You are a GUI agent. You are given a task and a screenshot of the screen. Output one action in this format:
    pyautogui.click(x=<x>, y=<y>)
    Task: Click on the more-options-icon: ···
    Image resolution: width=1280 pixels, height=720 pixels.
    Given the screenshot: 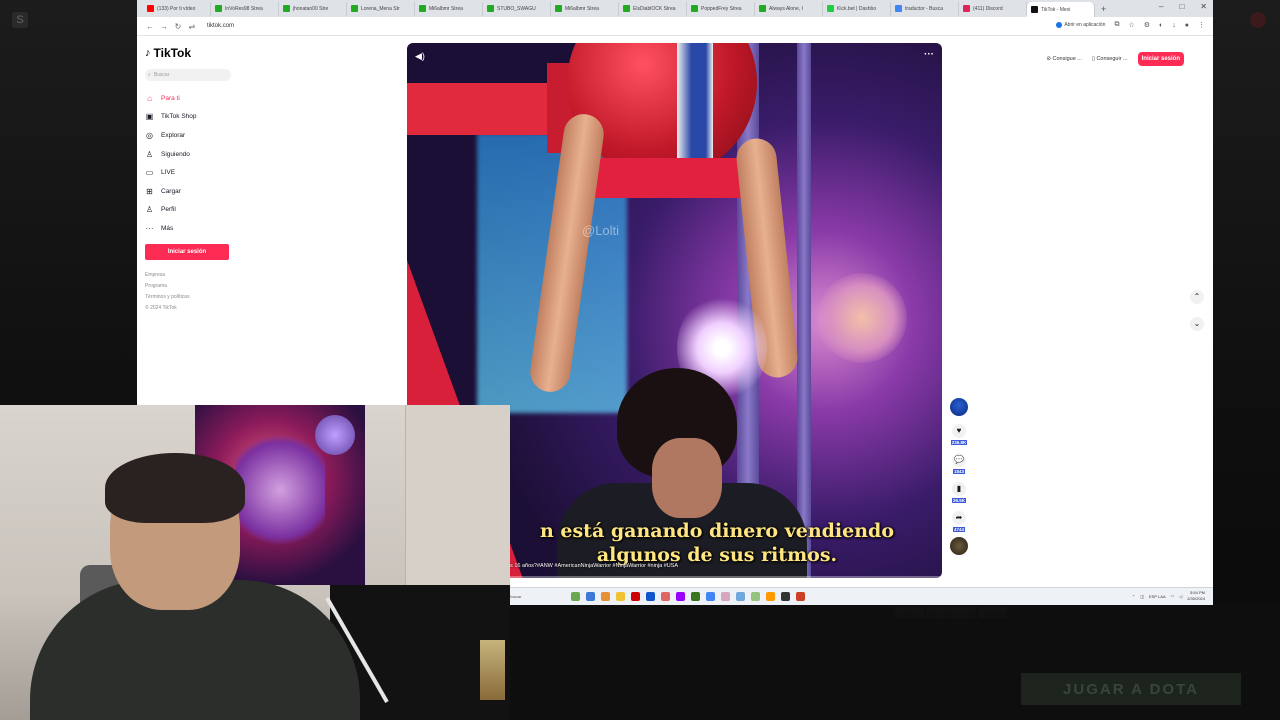 What is the action you would take?
    pyautogui.click(x=929, y=54)
    